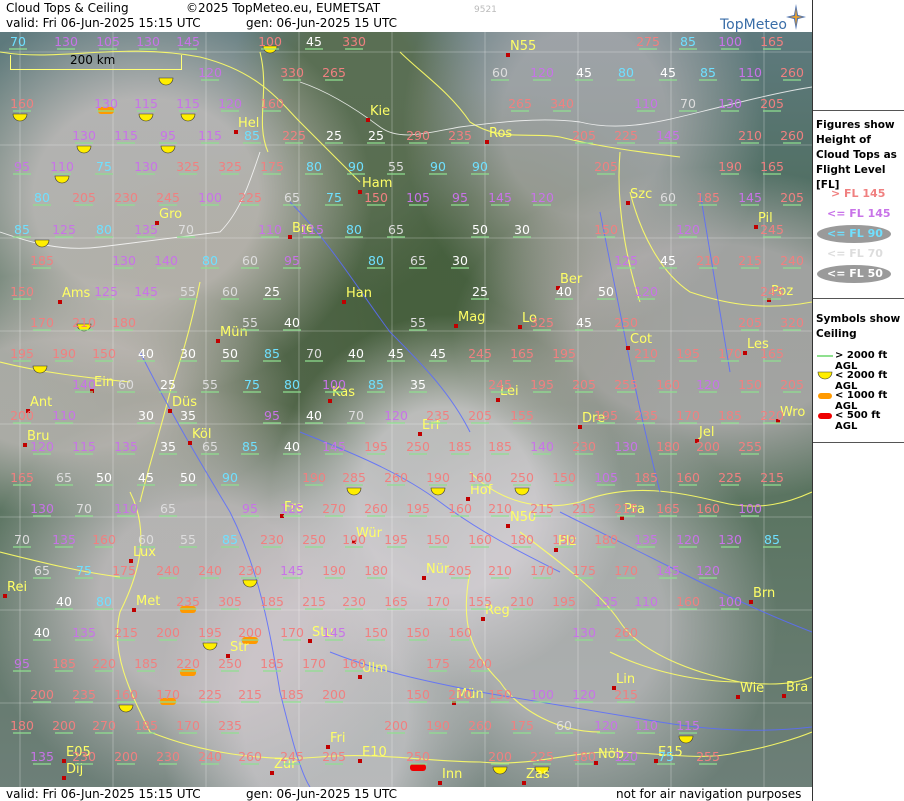 The width and height of the screenshot is (904, 801). What do you see at coordinates (855, 233) in the screenshot?
I see `legend-level-le90: <= FL 90` at bounding box center [855, 233].